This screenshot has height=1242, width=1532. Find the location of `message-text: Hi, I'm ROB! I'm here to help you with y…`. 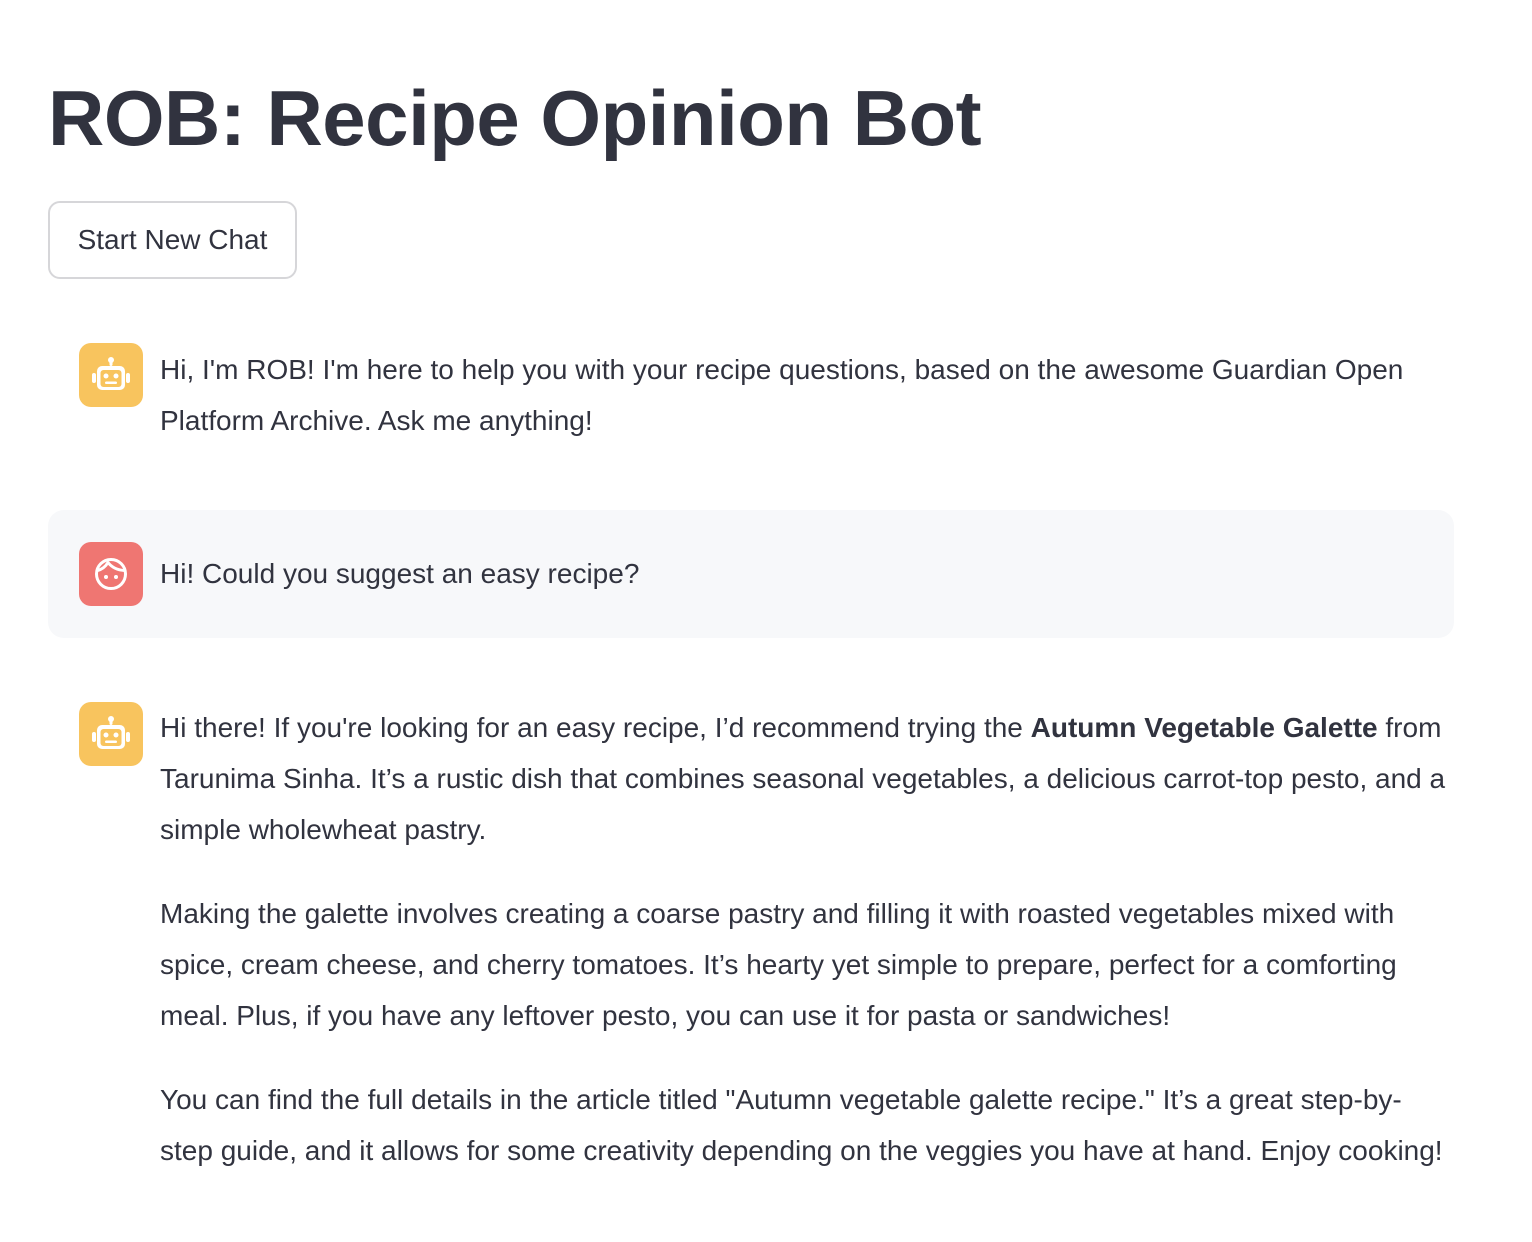

message-text: Hi, I'm ROB! I'm here to help you with y… is located at coordinates (806, 395).